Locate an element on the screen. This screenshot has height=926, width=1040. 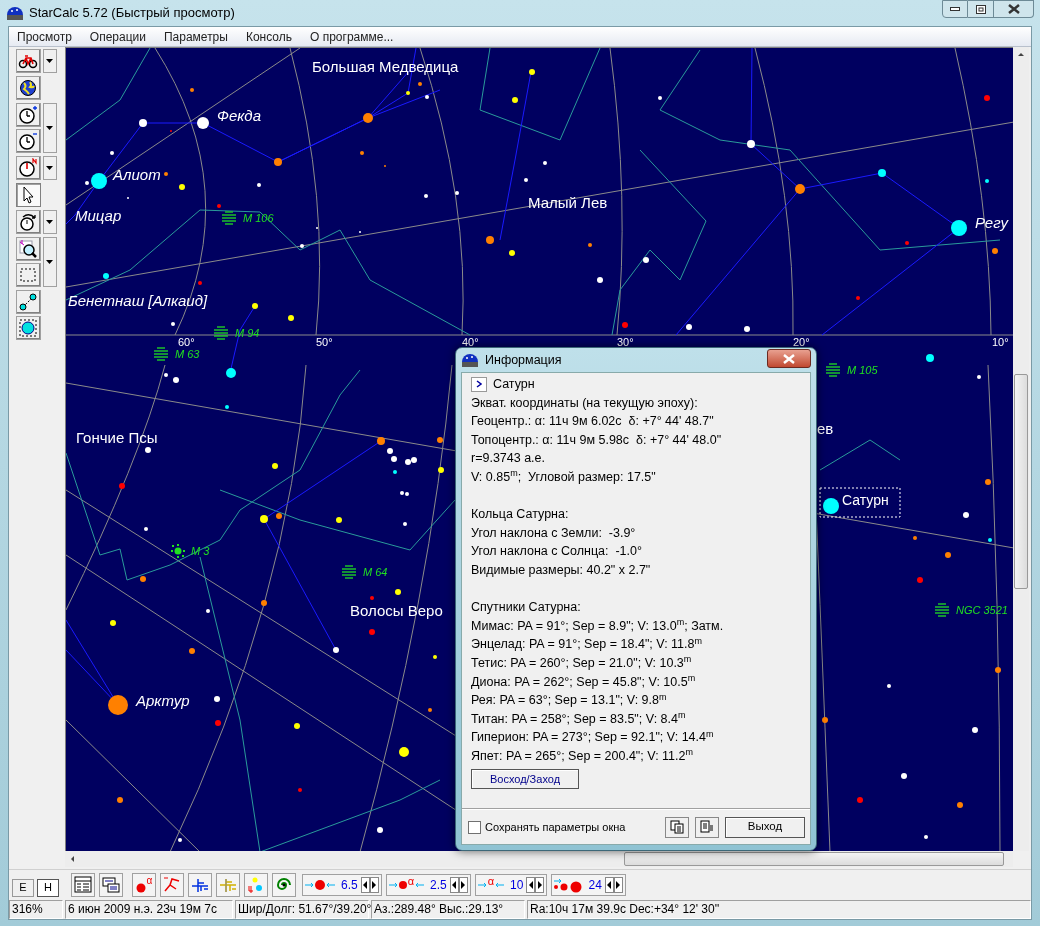
zoom-icon is located at coordinates (28, 249).